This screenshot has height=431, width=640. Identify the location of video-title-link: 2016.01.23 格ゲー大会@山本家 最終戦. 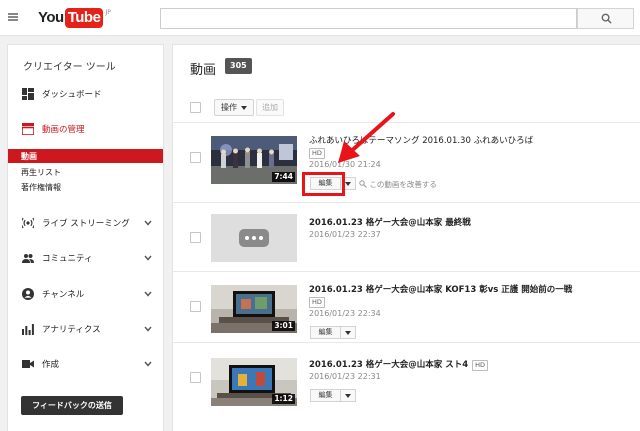
(390, 222).